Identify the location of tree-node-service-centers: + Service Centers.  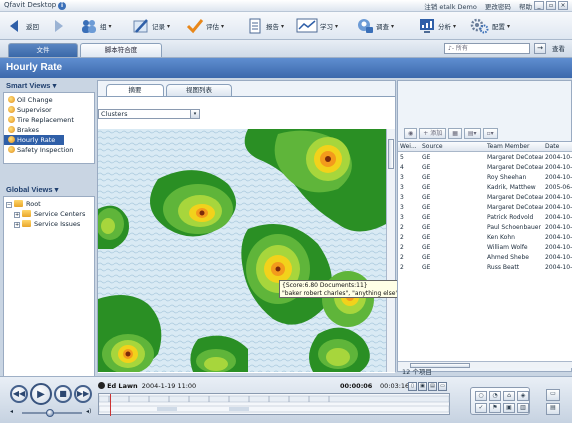
(49, 214).